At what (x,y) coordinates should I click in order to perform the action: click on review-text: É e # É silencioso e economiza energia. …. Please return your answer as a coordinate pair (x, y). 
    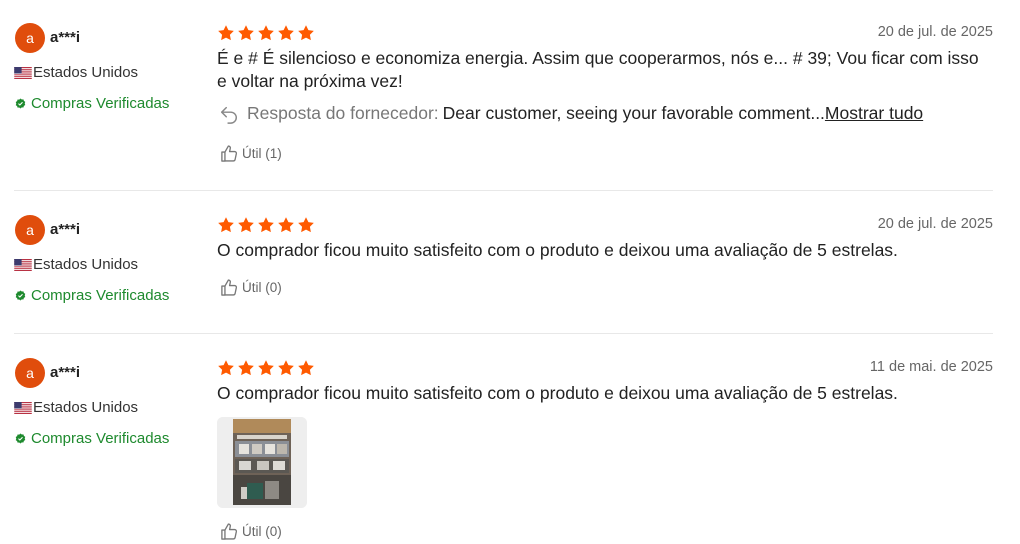
    Looking at the image, I should click on (598, 69).